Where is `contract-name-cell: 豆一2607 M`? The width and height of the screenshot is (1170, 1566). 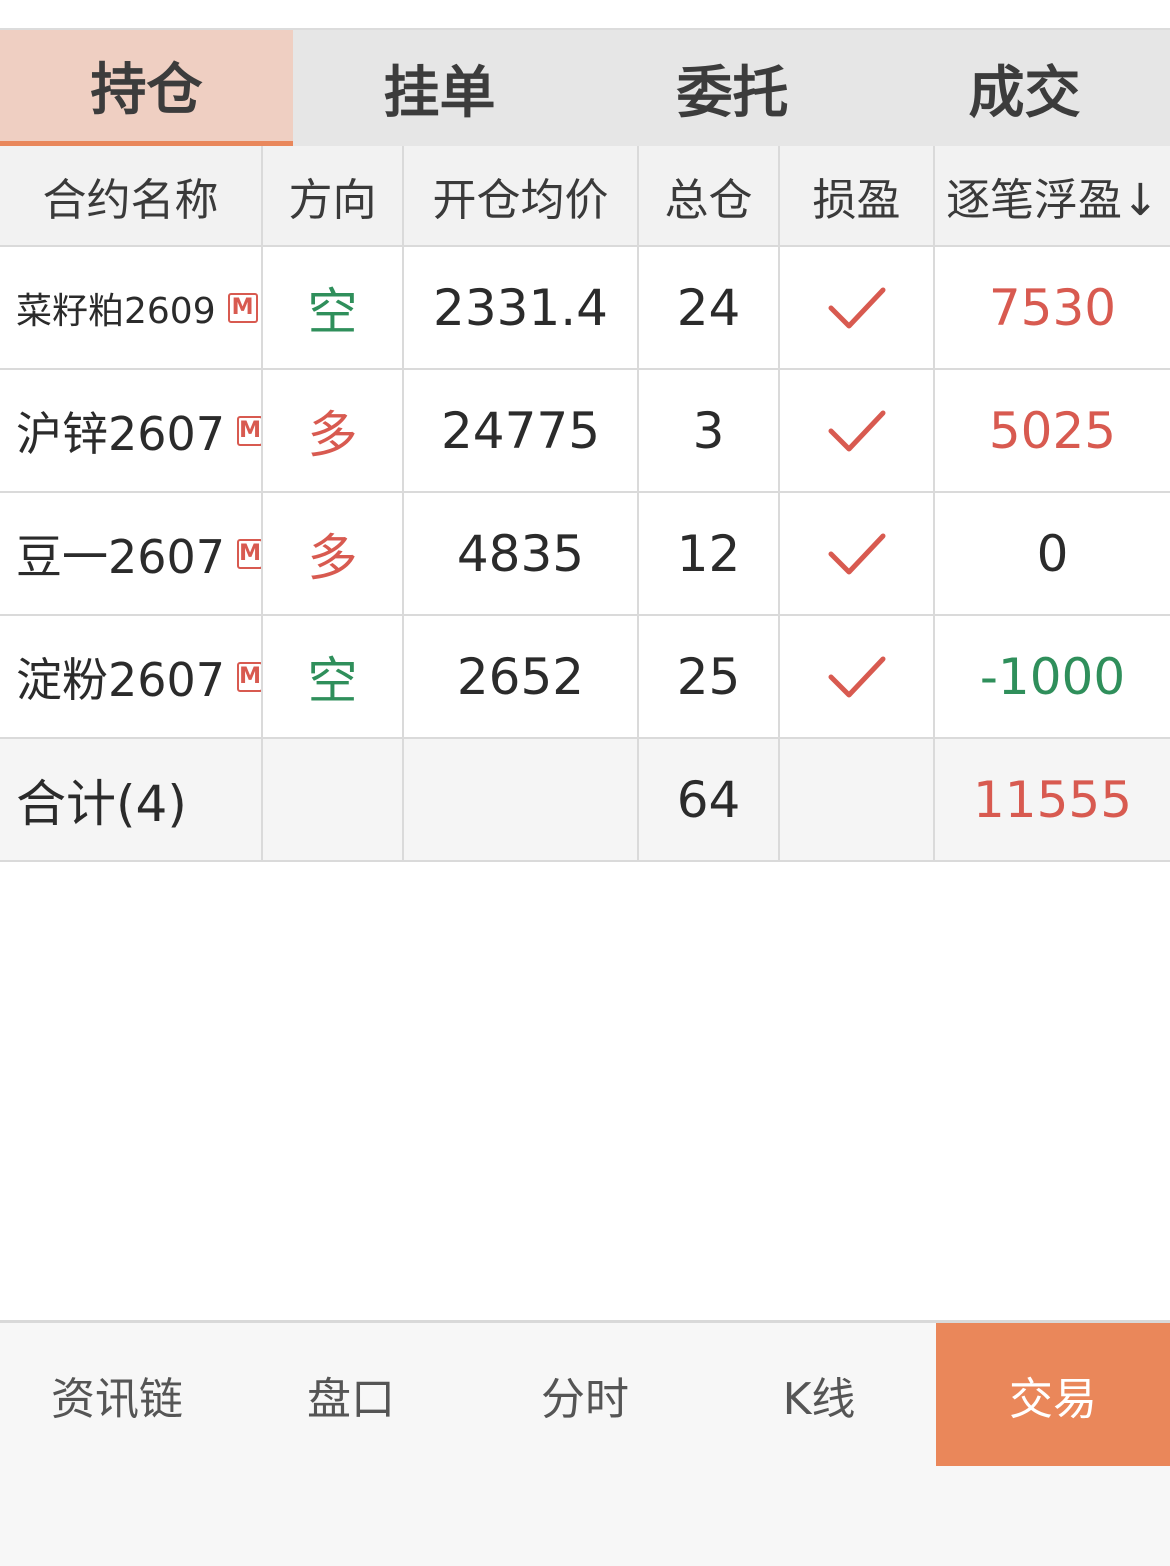
contract-name-cell: 豆一2607 M is located at coordinates (131, 553).